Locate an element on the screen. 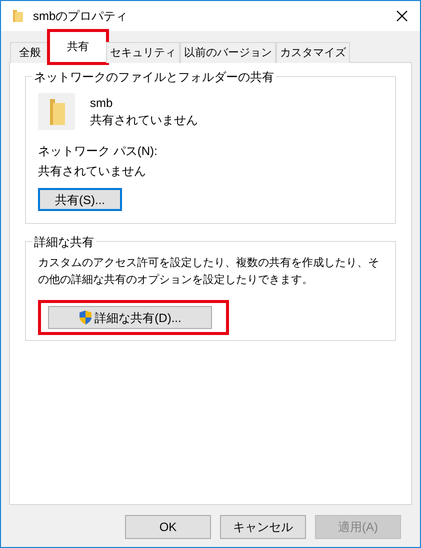 This screenshot has width=421, height=548. dialog-button: OK is located at coordinates (168, 527).